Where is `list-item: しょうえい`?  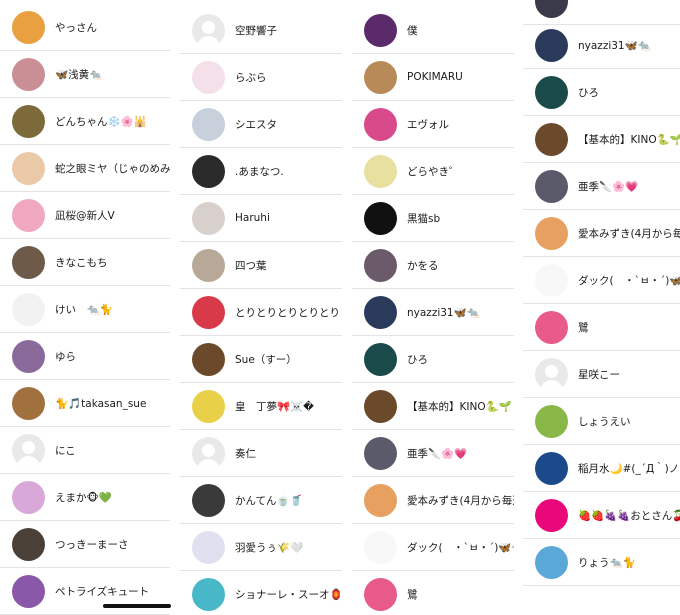
list-item: しょうえい is located at coordinates (601, 421).